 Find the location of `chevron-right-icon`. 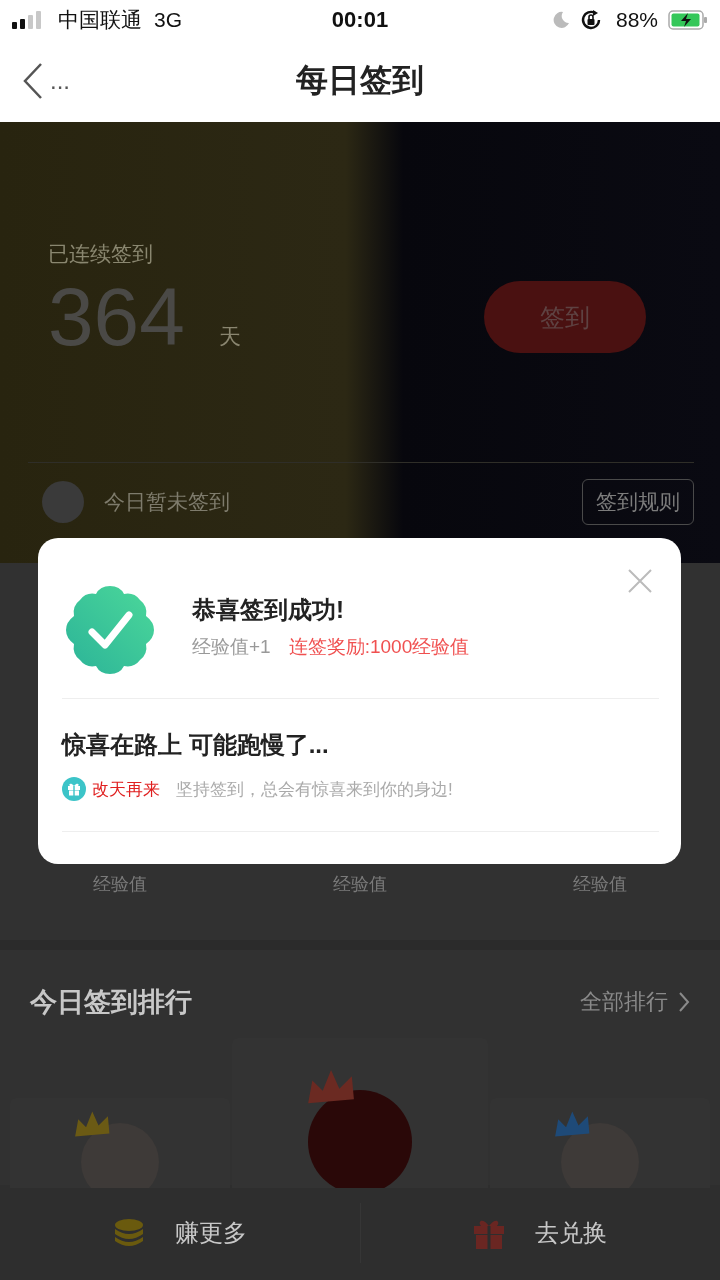

chevron-right-icon is located at coordinates (684, 1002).